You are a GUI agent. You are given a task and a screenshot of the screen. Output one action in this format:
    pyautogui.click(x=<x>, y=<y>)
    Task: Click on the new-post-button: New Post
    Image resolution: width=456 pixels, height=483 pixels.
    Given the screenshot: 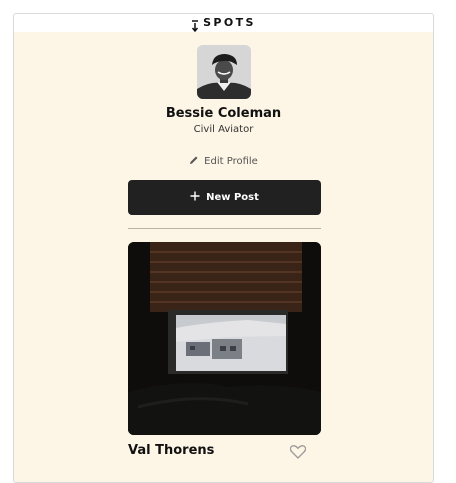 What is the action you would take?
    pyautogui.click(x=224, y=197)
    